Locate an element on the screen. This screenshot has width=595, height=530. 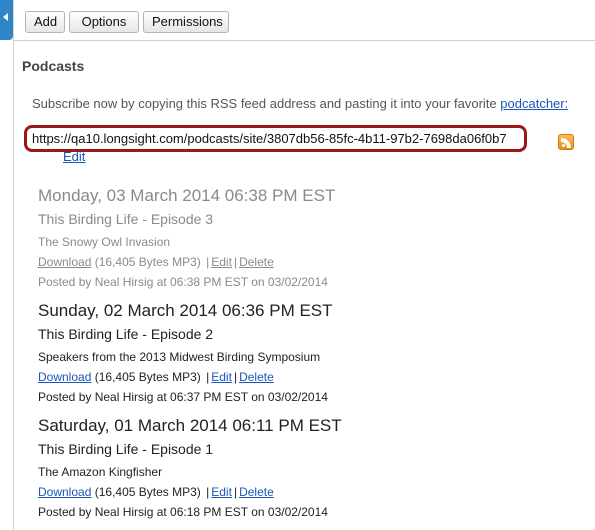
podcast-title: This Birding Life - Episode 1 is located at coordinates (126, 449).